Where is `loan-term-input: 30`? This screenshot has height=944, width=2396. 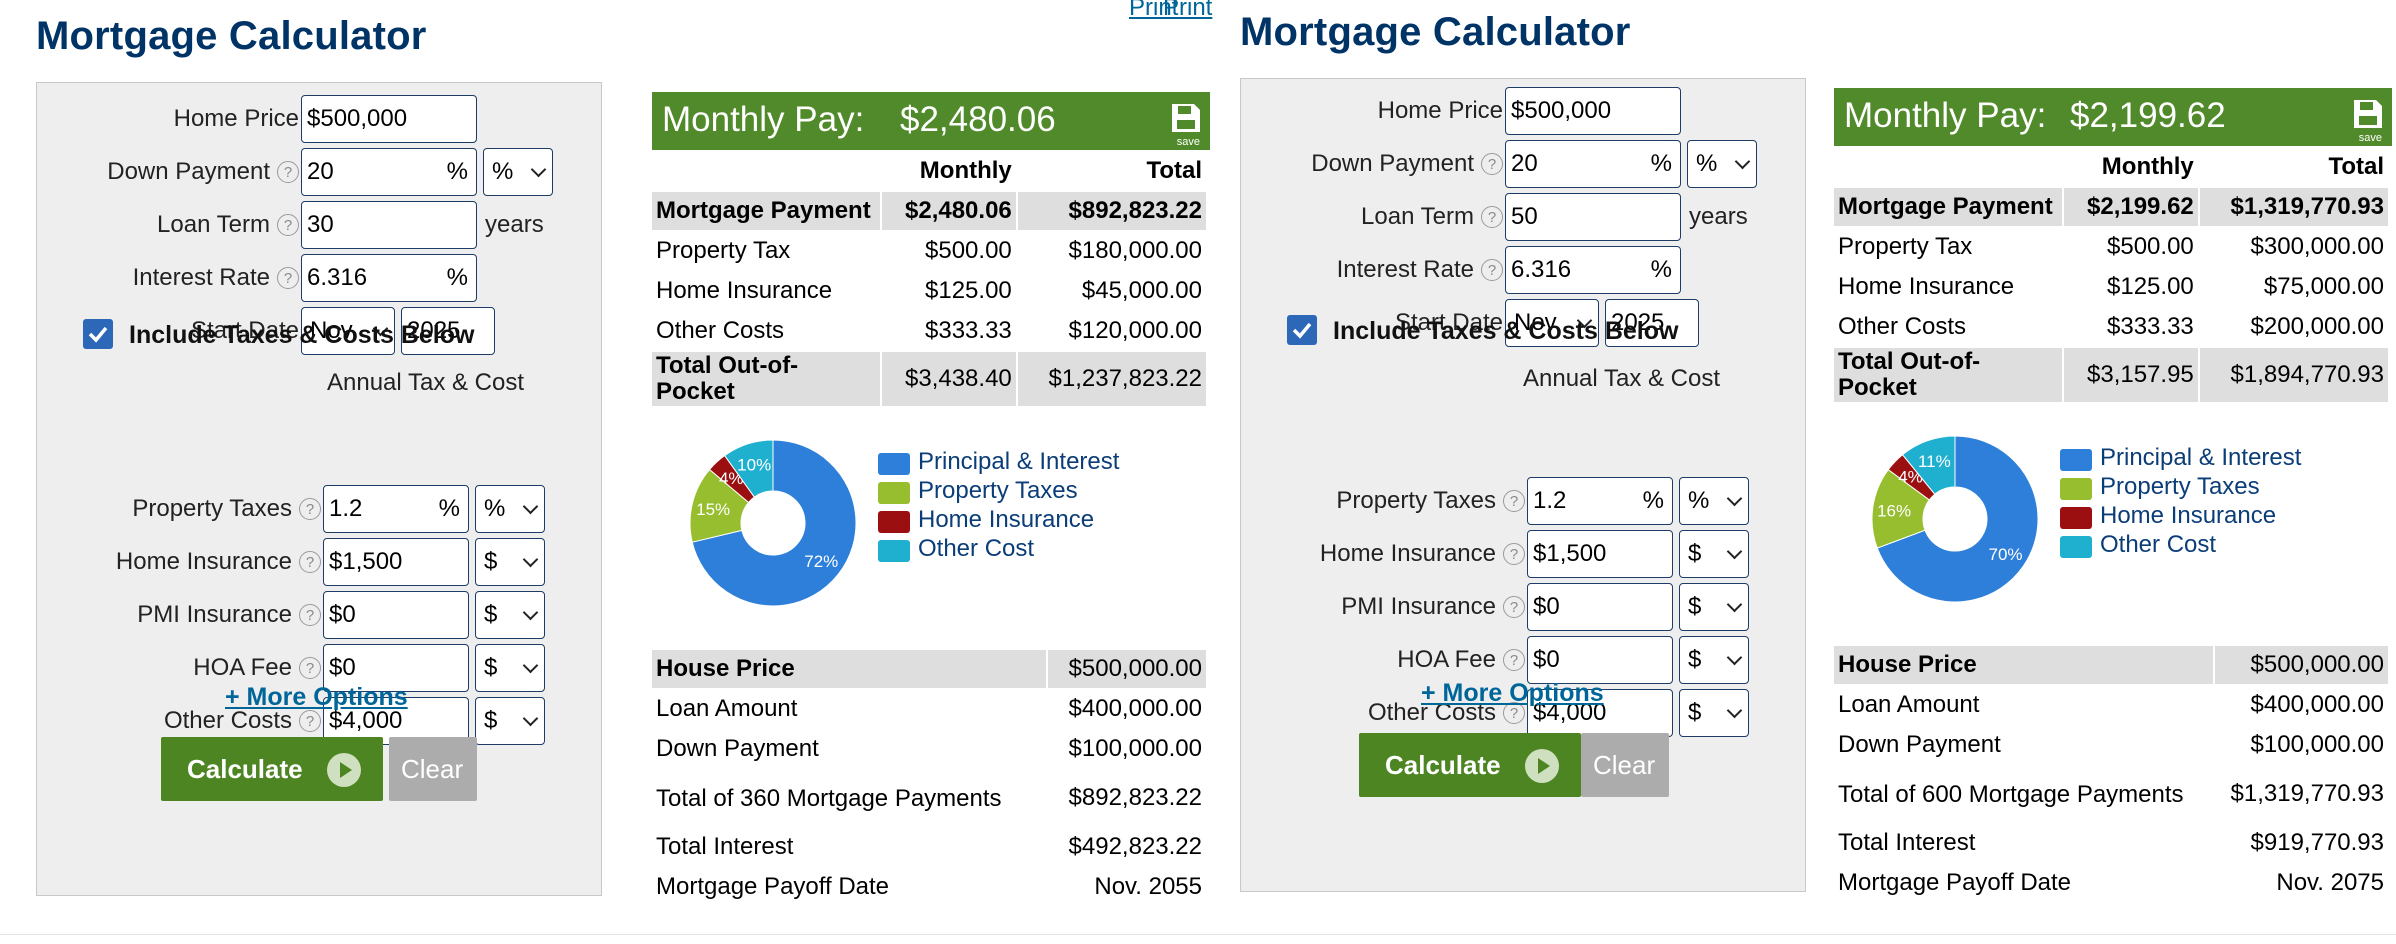 loan-term-input: 30 is located at coordinates (389, 225).